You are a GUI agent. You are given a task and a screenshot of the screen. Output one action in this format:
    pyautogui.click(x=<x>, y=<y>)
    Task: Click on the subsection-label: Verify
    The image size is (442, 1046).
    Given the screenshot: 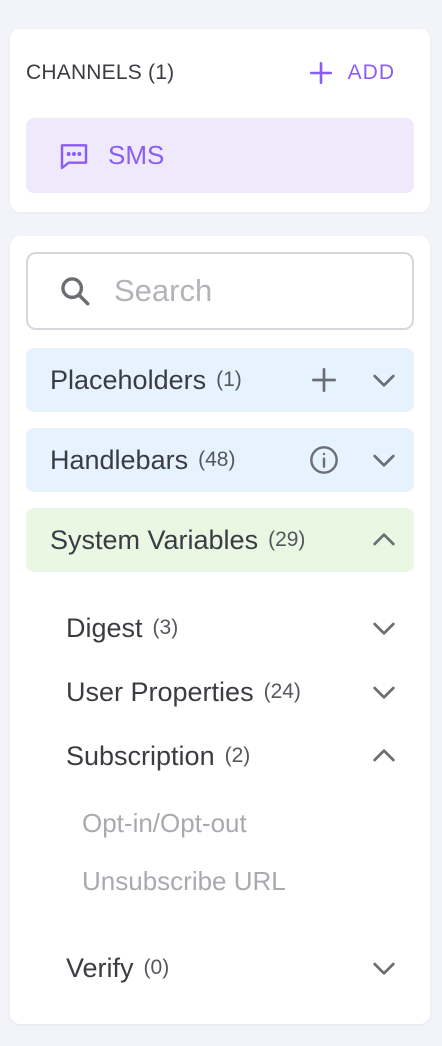 What is the action you would take?
    pyautogui.click(x=100, y=967)
    